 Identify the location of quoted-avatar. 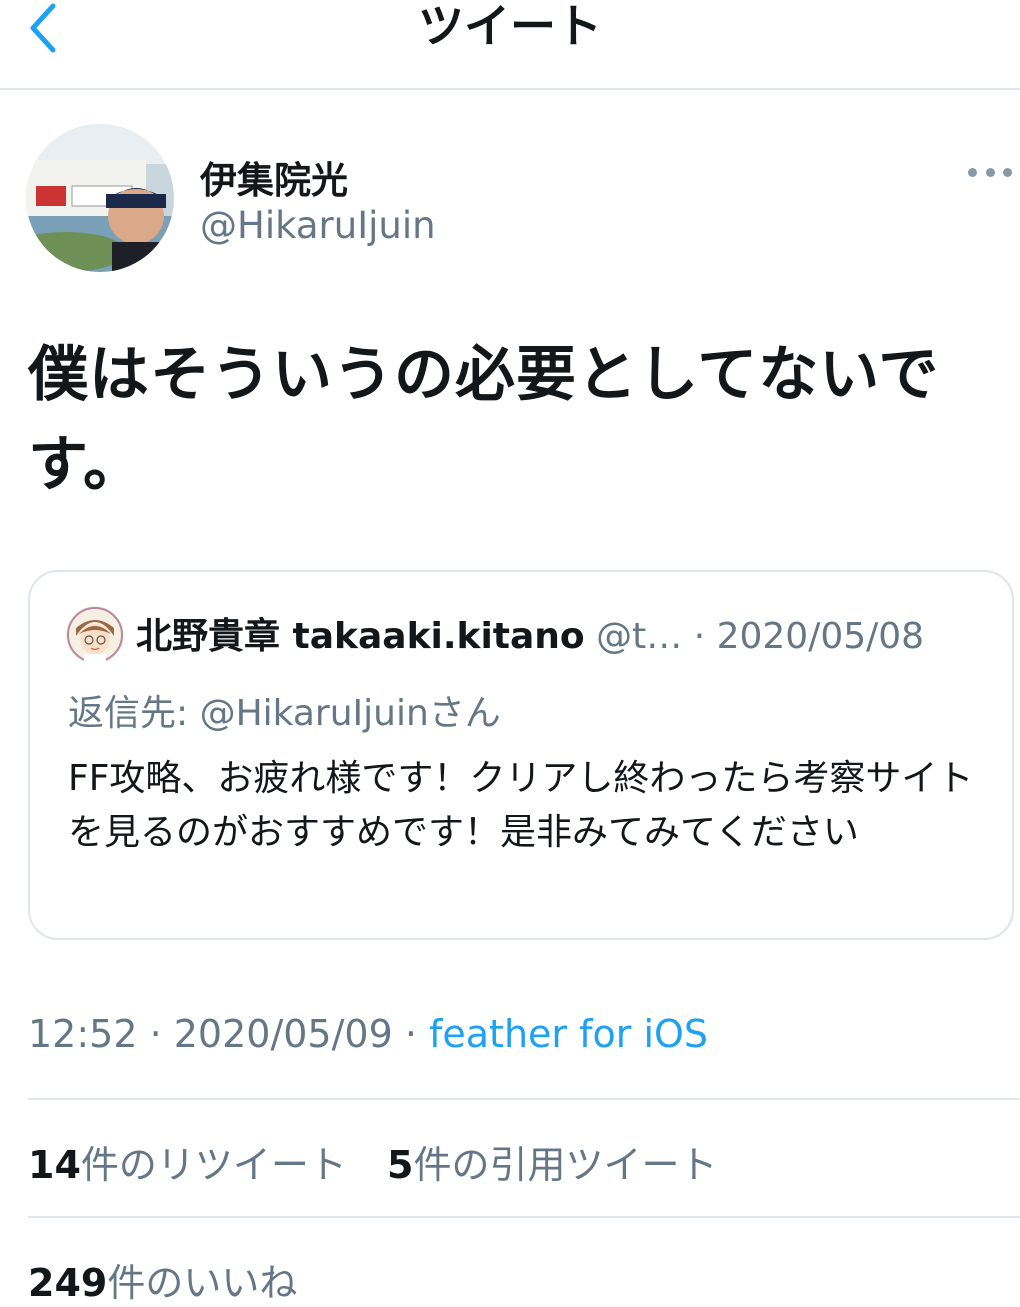
(95, 635).